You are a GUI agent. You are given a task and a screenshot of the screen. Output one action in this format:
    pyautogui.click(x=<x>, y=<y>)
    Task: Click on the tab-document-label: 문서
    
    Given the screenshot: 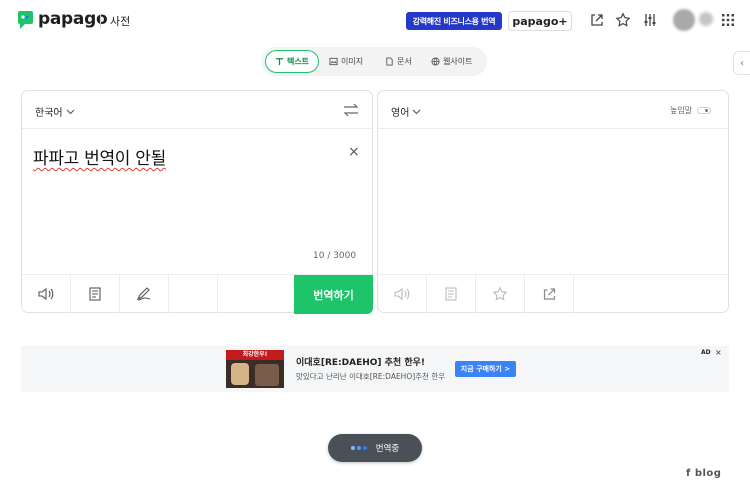 What is the action you would take?
    pyautogui.click(x=404, y=61)
    